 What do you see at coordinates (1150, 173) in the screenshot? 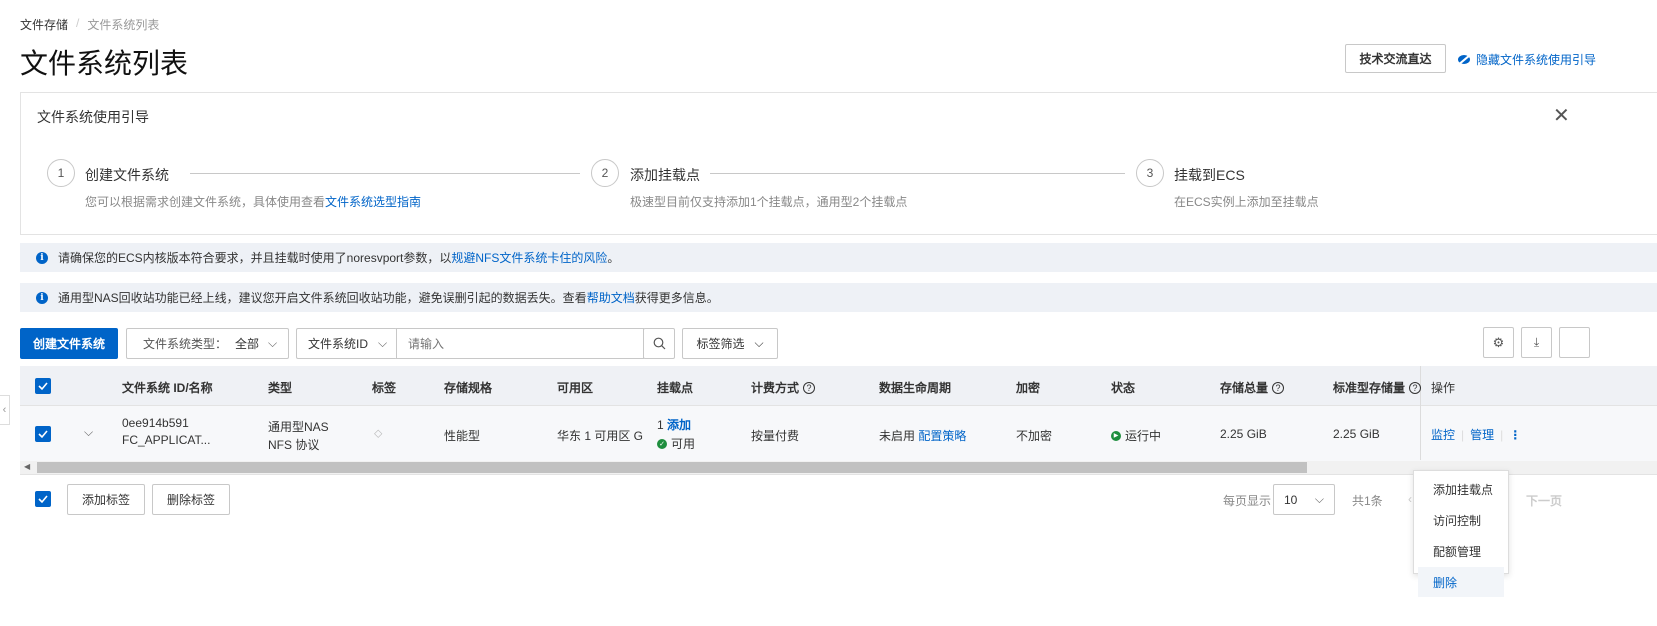
I see `step-3-number: 3` at bounding box center [1150, 173].